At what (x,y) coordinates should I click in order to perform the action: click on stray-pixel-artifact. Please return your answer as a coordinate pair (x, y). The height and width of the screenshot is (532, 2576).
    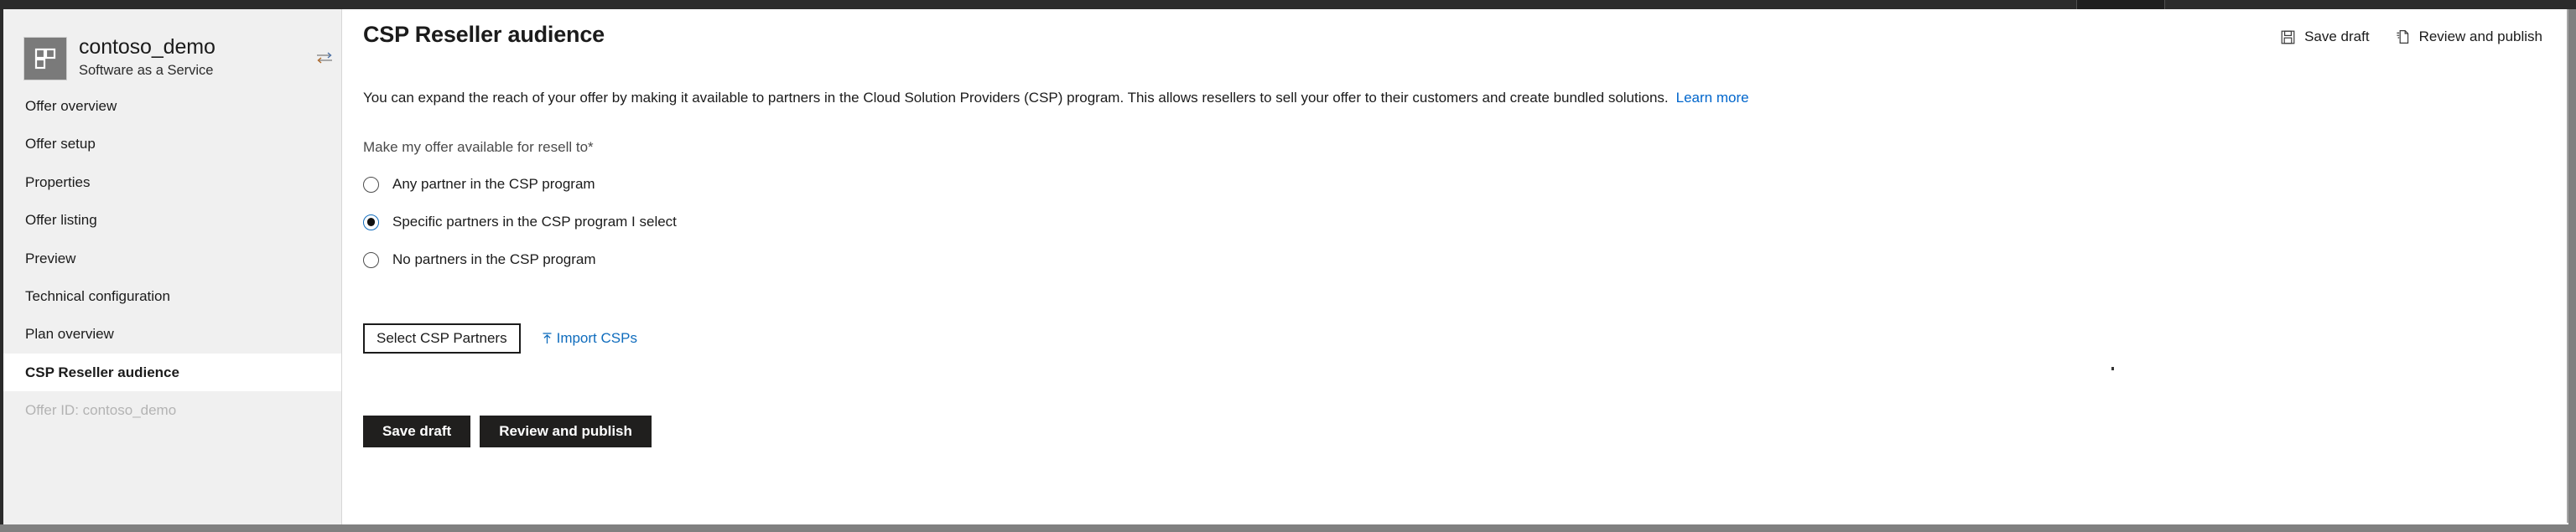
    Looking at the image, I should click on (2112, 368).